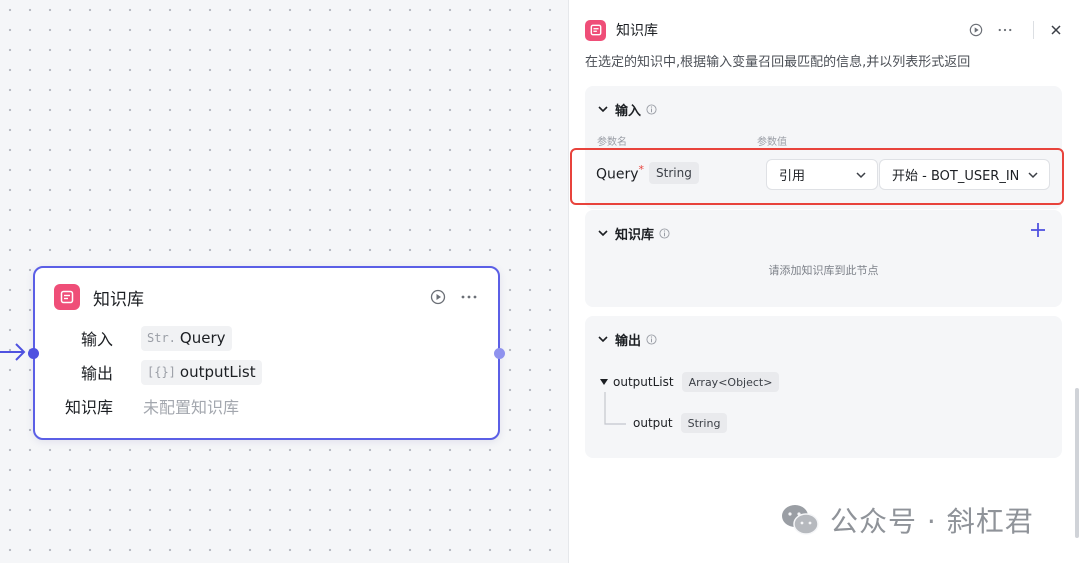  I want to click on output-section-header: 输出, so click(627, 339).